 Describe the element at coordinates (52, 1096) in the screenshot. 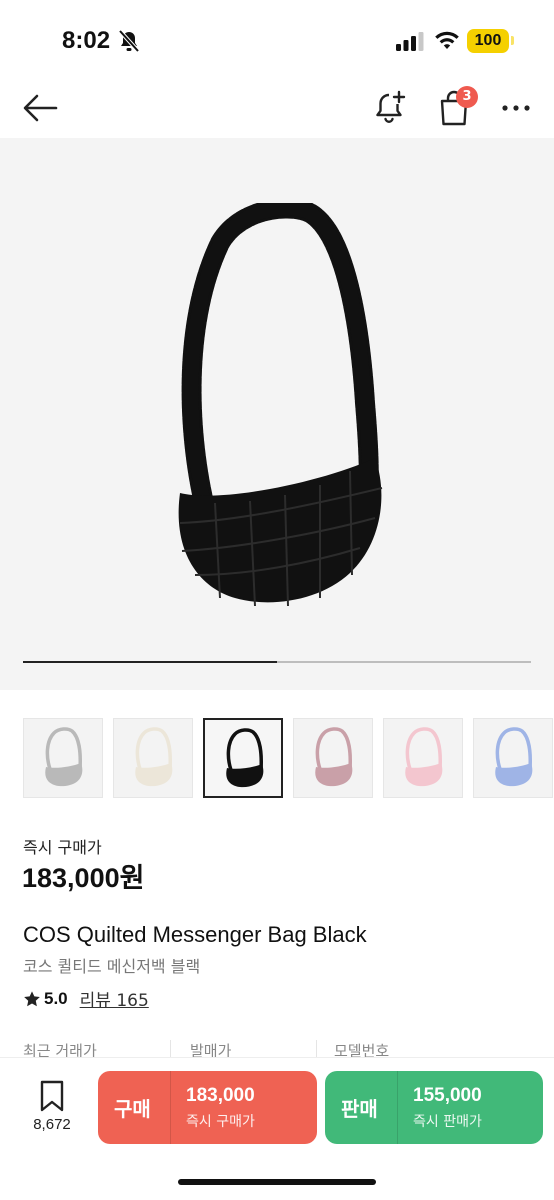

I see `bookmark-icon` at that location.